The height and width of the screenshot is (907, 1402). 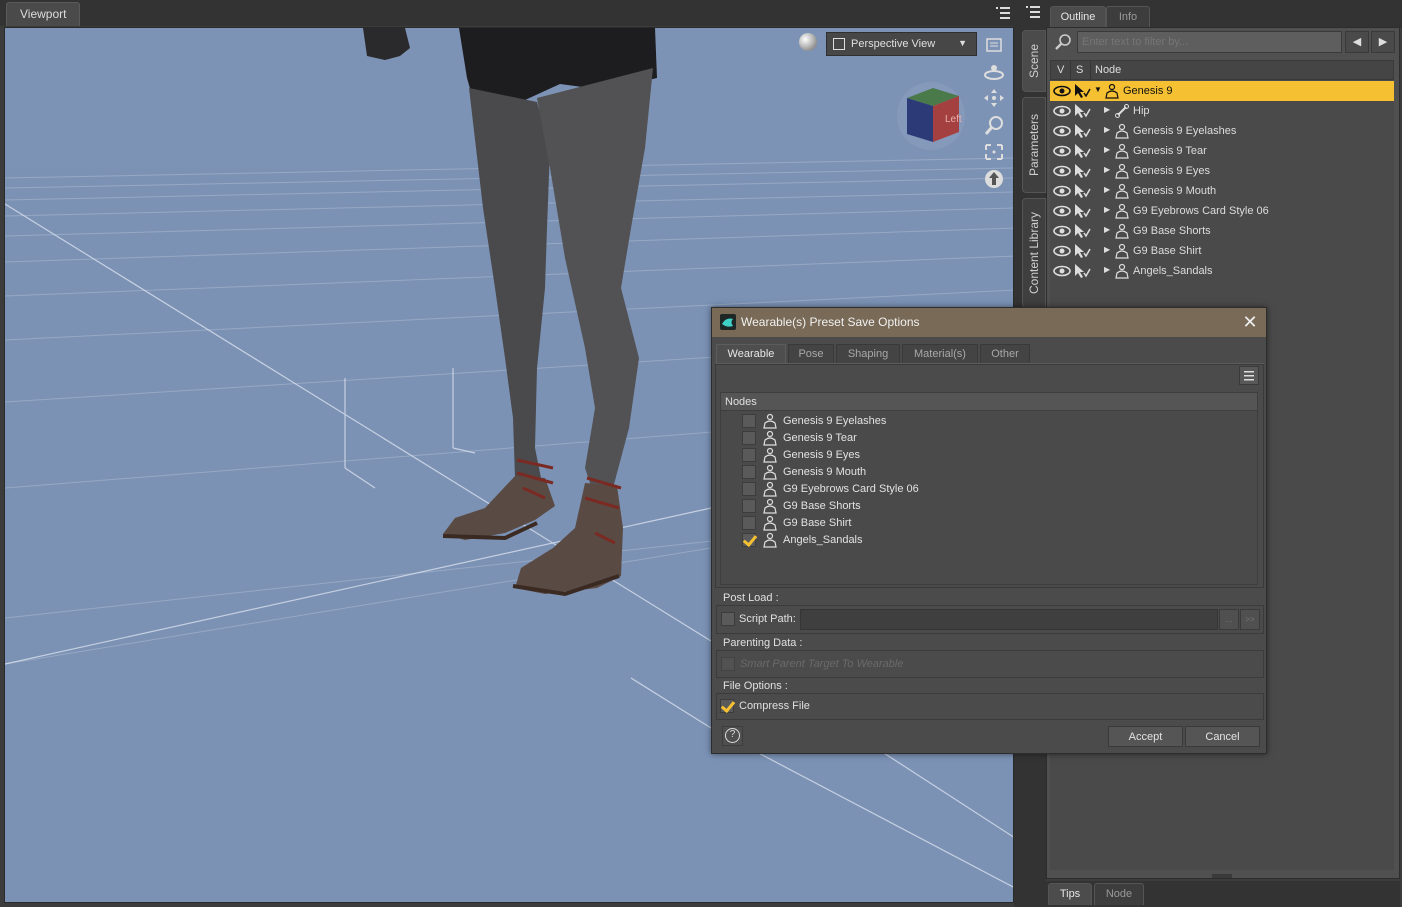 What do you see at coordinates (728, 664) in the screenshot?
I see `smart-parent-checkbox` at bounding box center [728, 664].